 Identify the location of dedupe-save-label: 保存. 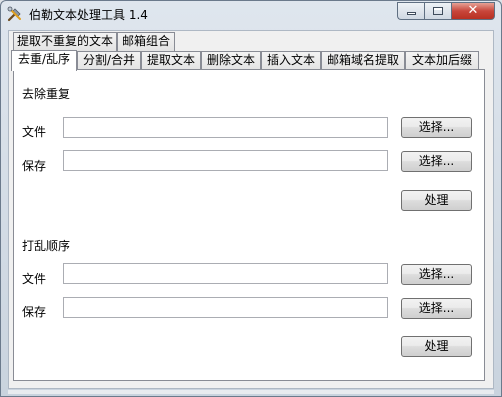
(34, 166).